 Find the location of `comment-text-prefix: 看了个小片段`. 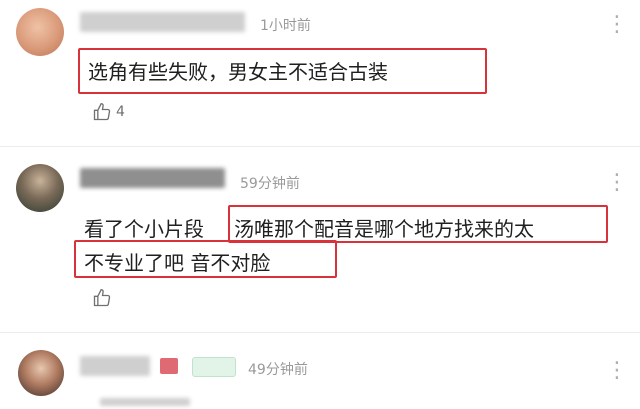

comment-text-prefix: 看了个小片段 is located at coordinates (144, 229).